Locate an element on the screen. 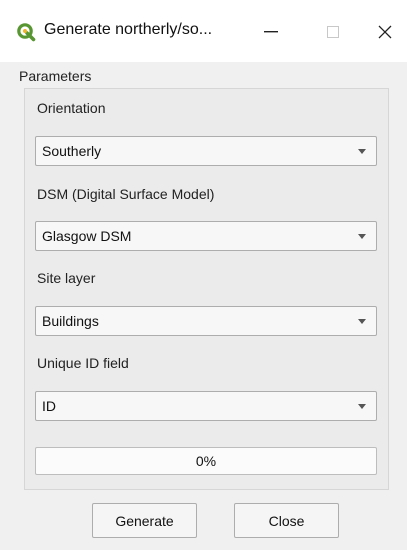 This screenshot has width=407, height=550. site-layer-label: Site layer is located at coordinates (66, 278).